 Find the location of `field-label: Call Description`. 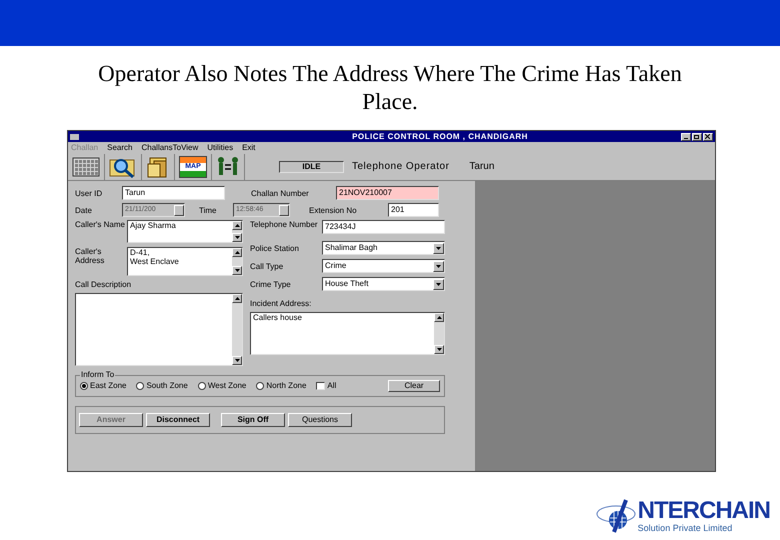

field-label: Call Description is located at coordinates (103, 284).